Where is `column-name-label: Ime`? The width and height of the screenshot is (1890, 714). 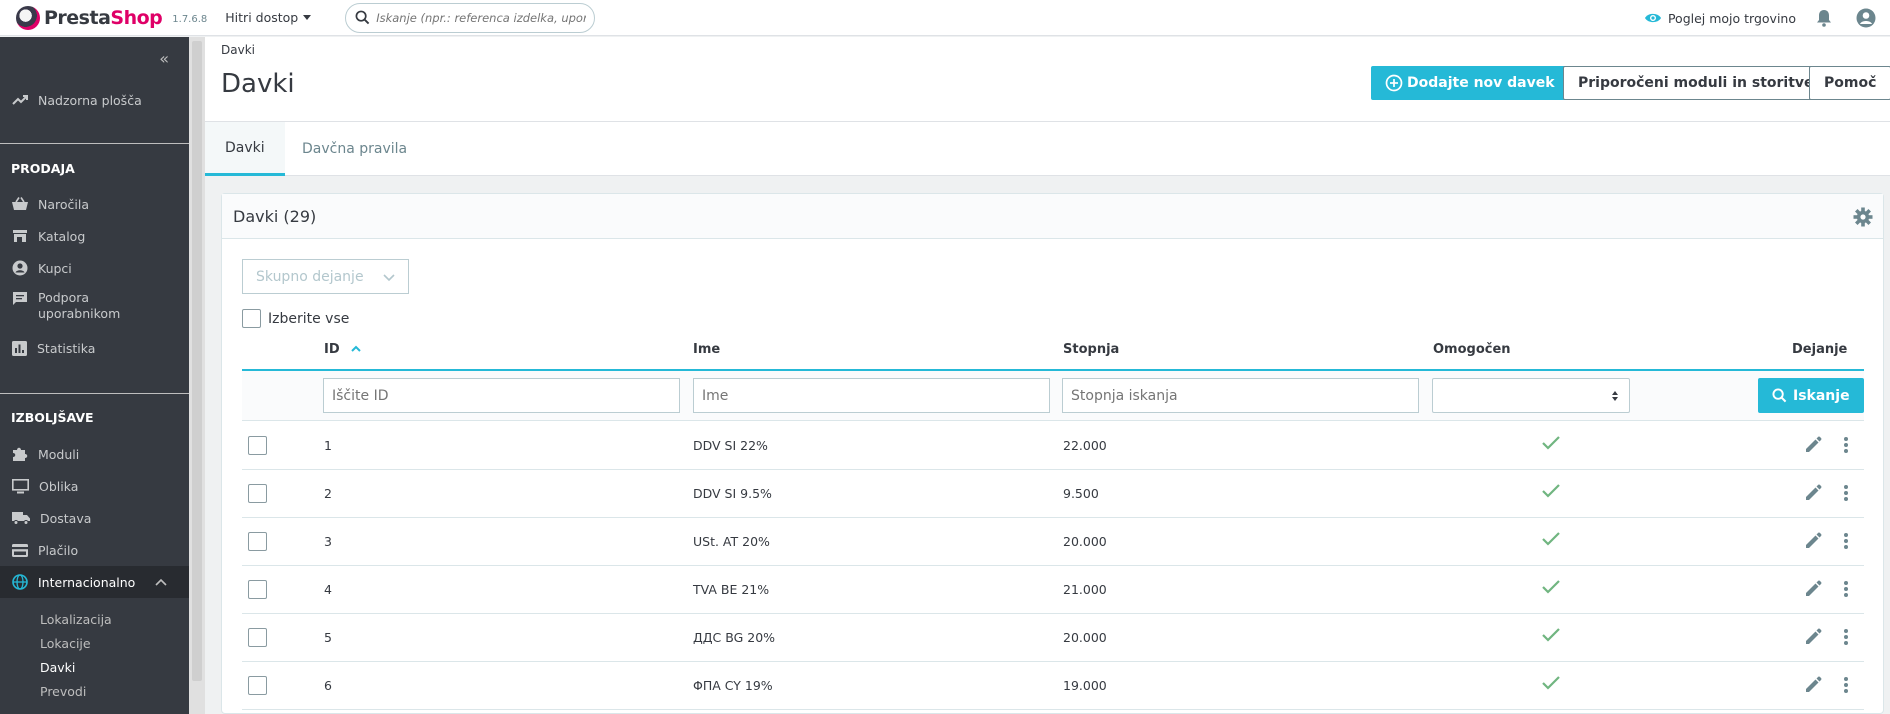
column-name-label: Ime is located at coordinates (707, 349).